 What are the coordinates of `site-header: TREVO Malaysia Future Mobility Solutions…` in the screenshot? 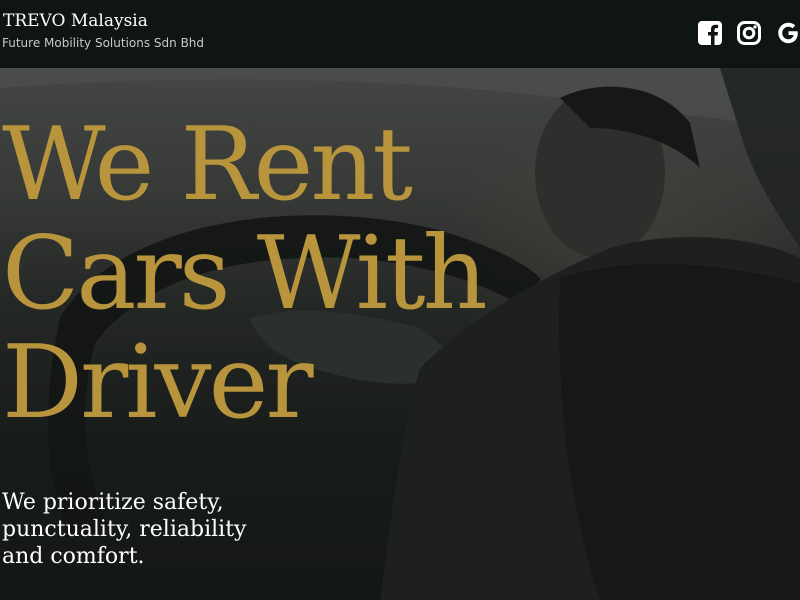 It's located at (400, 34).